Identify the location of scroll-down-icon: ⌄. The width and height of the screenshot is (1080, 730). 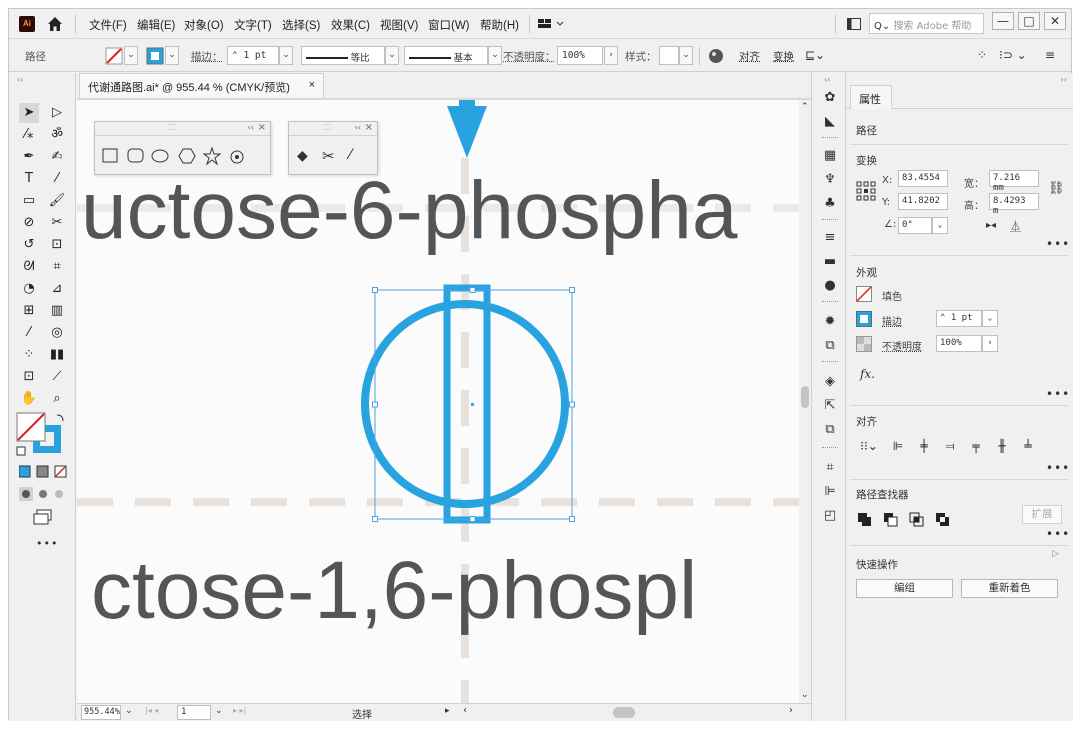
(805, 695).